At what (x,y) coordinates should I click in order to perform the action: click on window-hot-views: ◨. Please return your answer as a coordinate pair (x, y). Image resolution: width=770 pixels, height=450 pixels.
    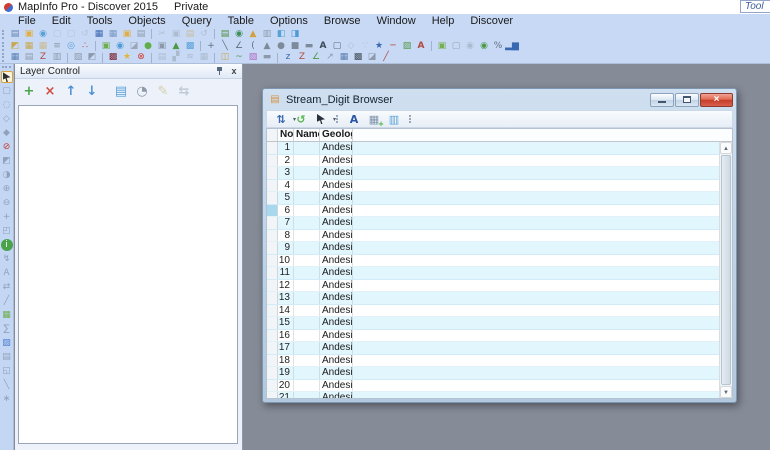
    Looking at the image, I should click on (295, 34).